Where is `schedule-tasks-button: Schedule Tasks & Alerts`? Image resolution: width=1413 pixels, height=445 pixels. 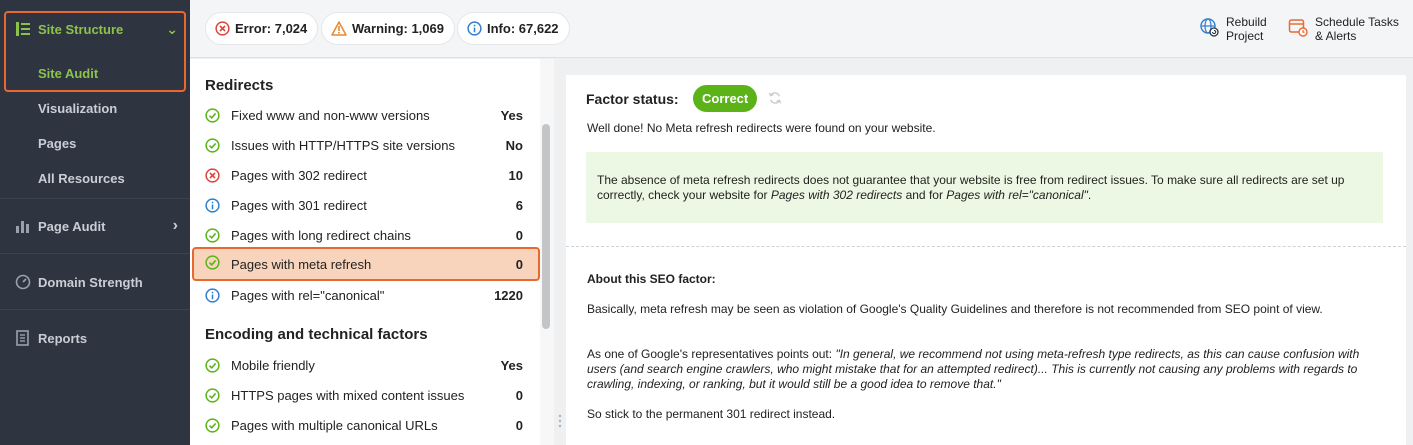
schedule-tasks-button: Schedule Tasks & Alerts is located at coordinates (1343, 29).